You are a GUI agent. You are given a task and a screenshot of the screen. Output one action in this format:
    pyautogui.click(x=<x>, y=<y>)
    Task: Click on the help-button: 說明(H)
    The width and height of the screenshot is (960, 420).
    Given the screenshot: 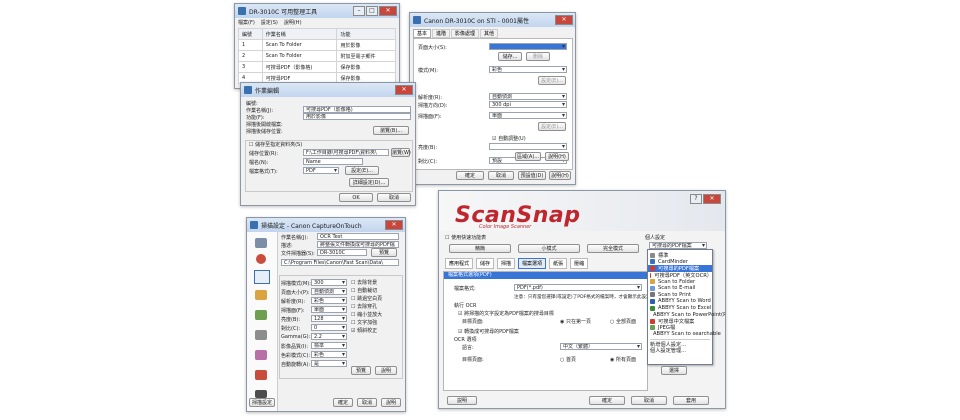 What is the action you would take?
    pyautogui.click(x=560, y=175)
    